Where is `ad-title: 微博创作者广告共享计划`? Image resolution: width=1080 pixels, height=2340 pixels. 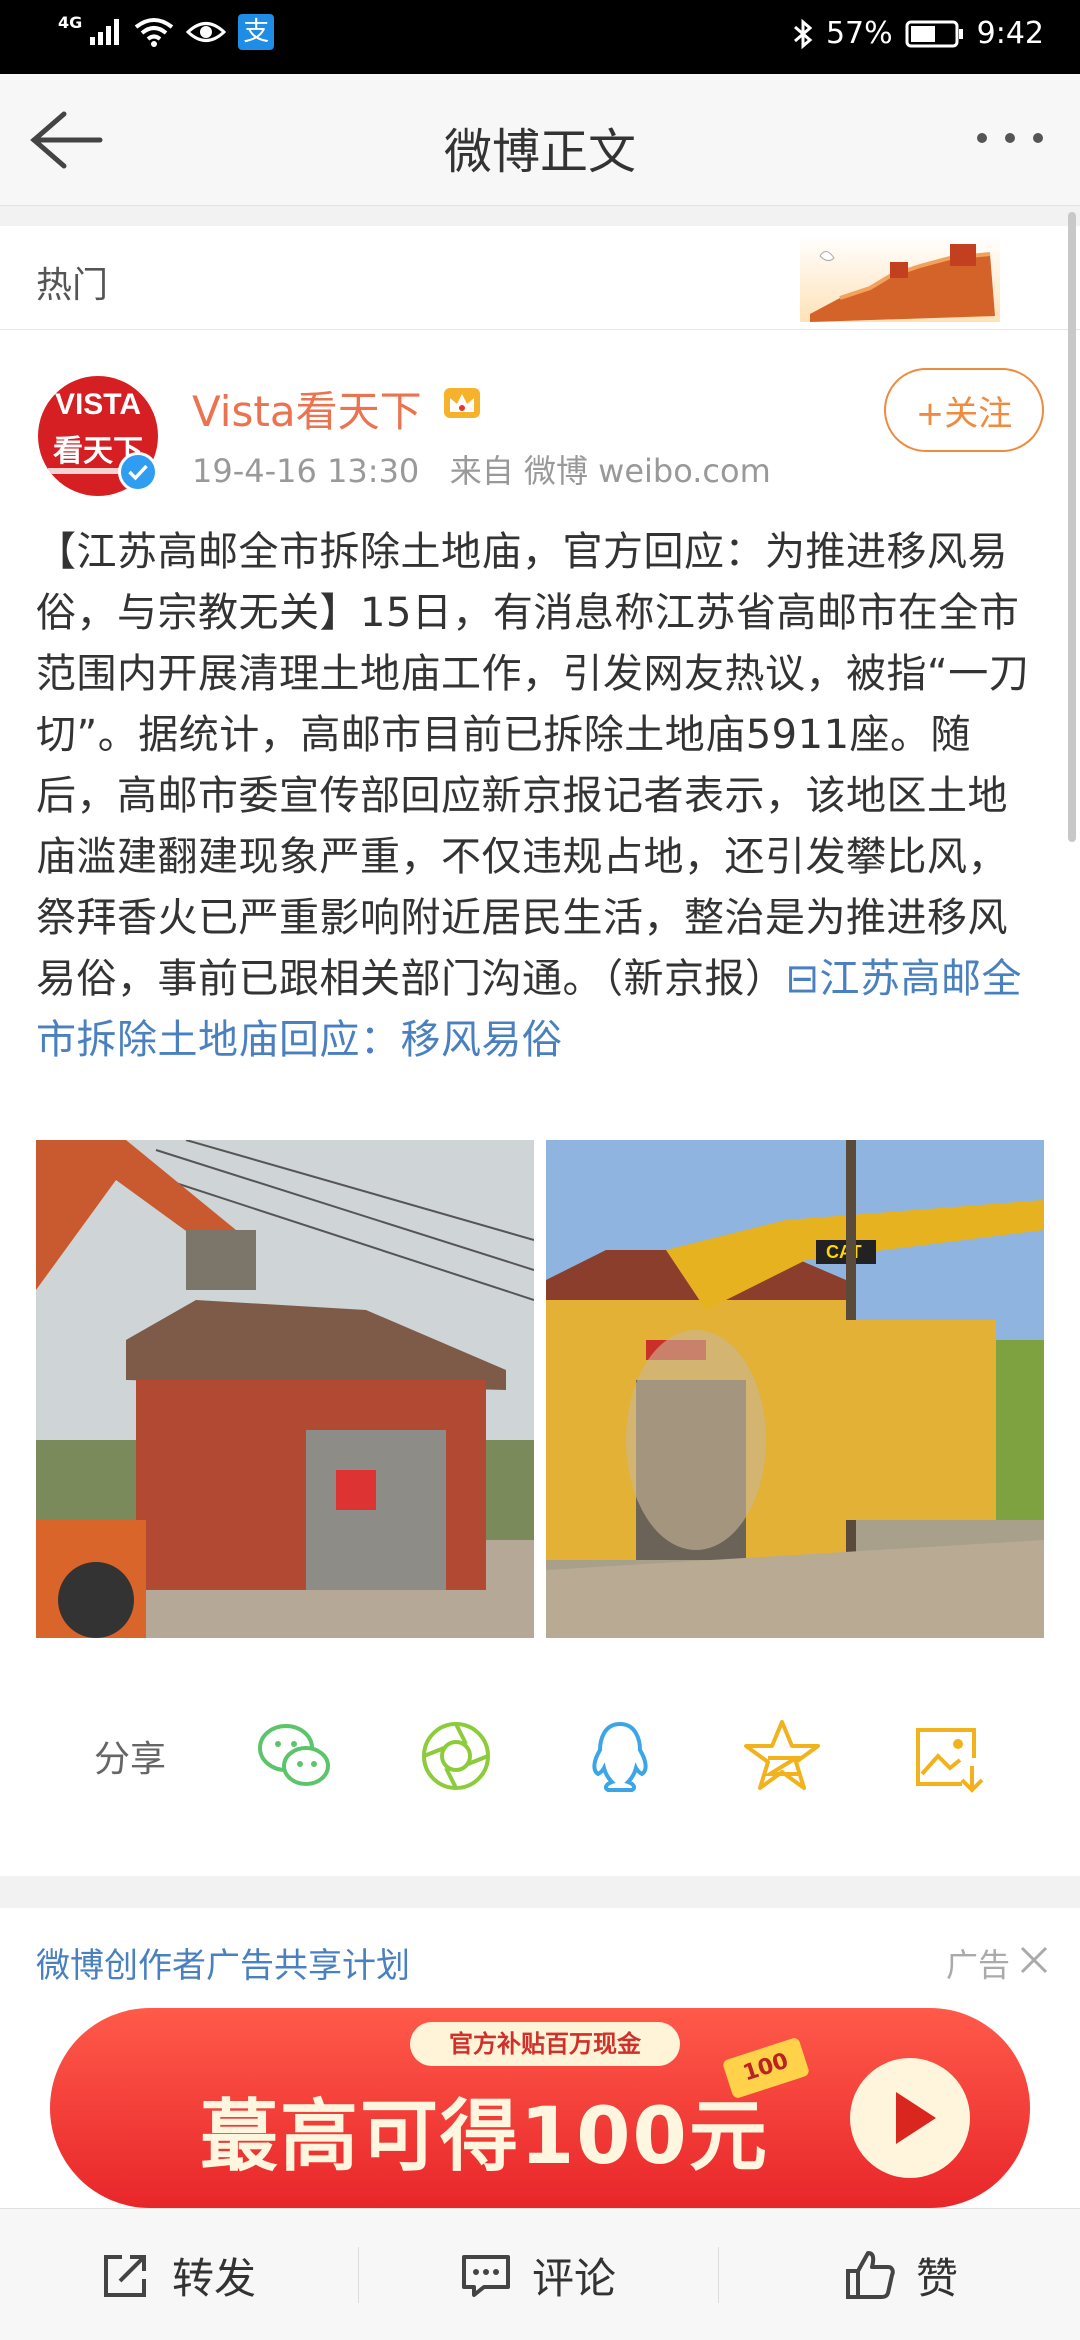
ad-title: 微博创作者广告共享计划 is located at coordinates (223, 1962).